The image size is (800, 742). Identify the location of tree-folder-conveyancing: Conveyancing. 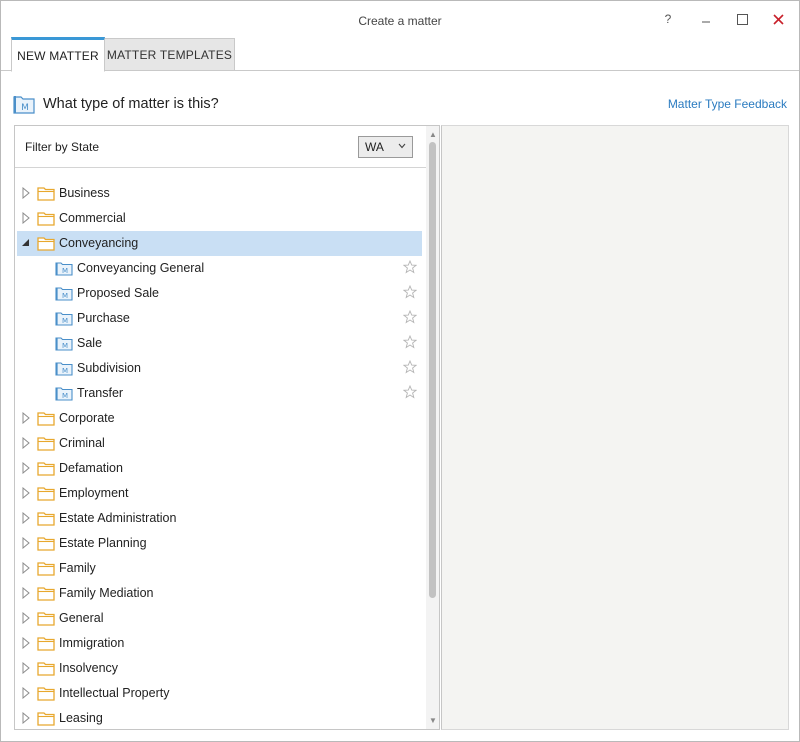
(219, 243).